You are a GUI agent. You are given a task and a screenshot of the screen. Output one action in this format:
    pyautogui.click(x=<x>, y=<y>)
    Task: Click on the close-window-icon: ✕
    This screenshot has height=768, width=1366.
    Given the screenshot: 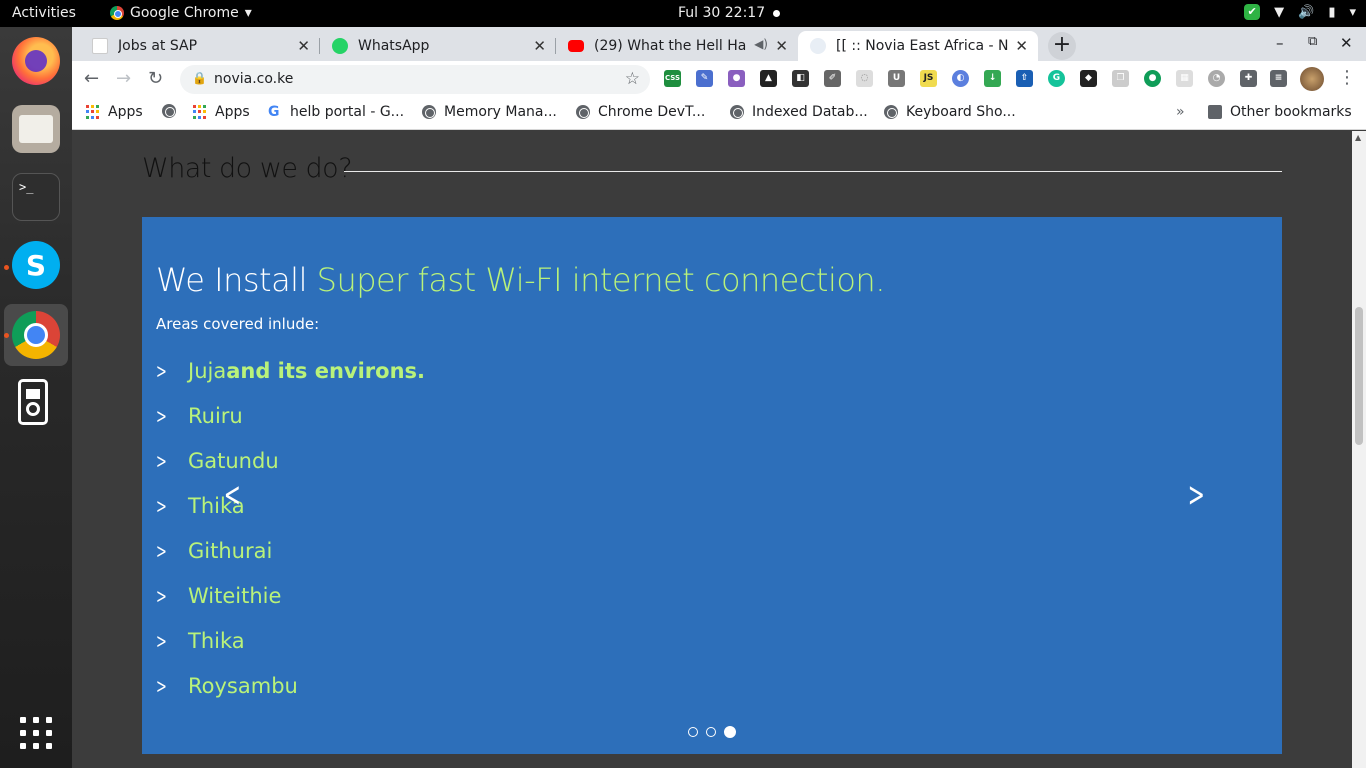 What is the action you would take?
    pyautogui.click(x=1346, y=43)
    